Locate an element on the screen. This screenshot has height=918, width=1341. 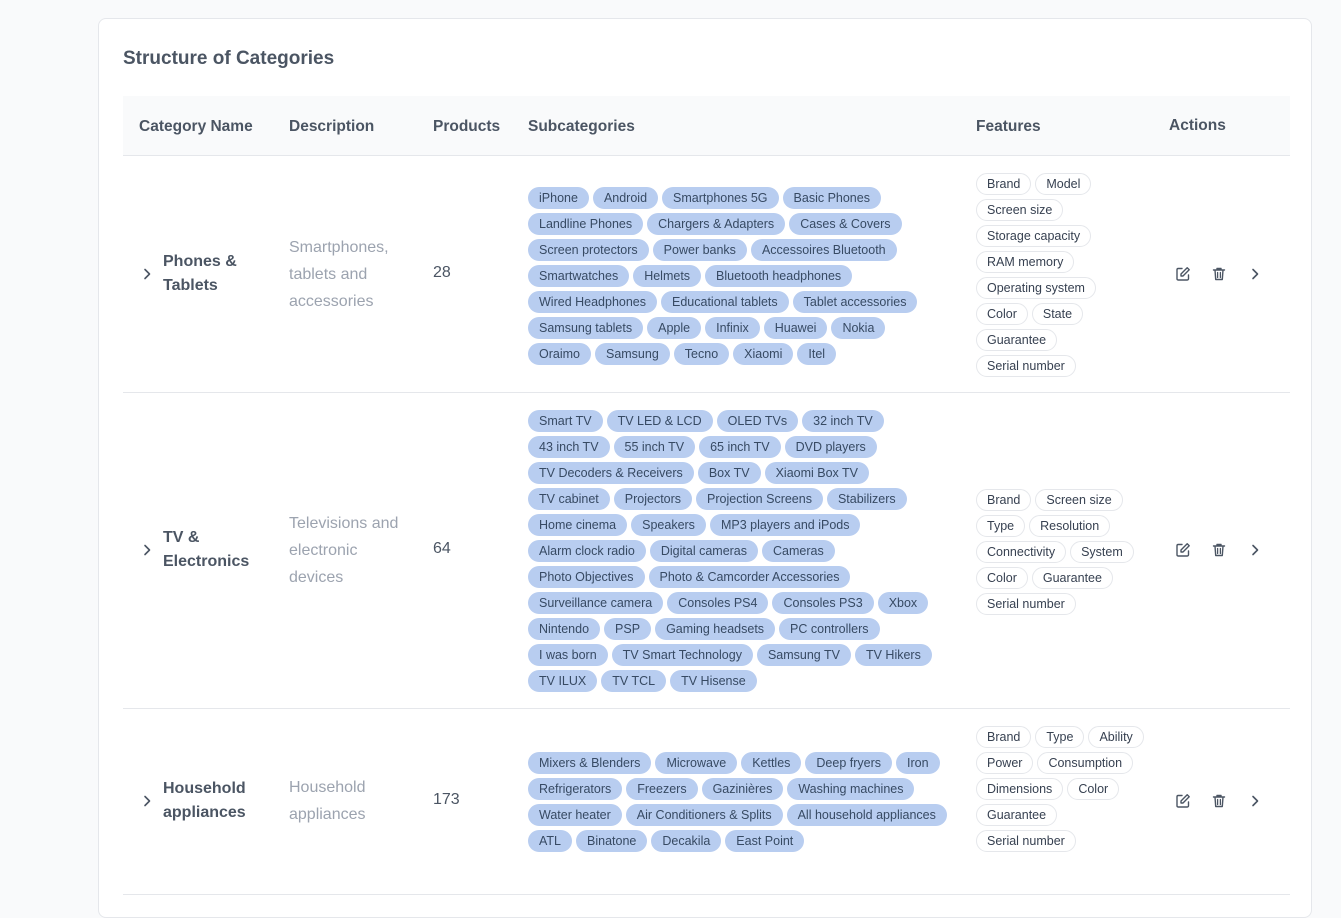
subcategory-chip: Basic Phones is located at coordinates (831, 198).